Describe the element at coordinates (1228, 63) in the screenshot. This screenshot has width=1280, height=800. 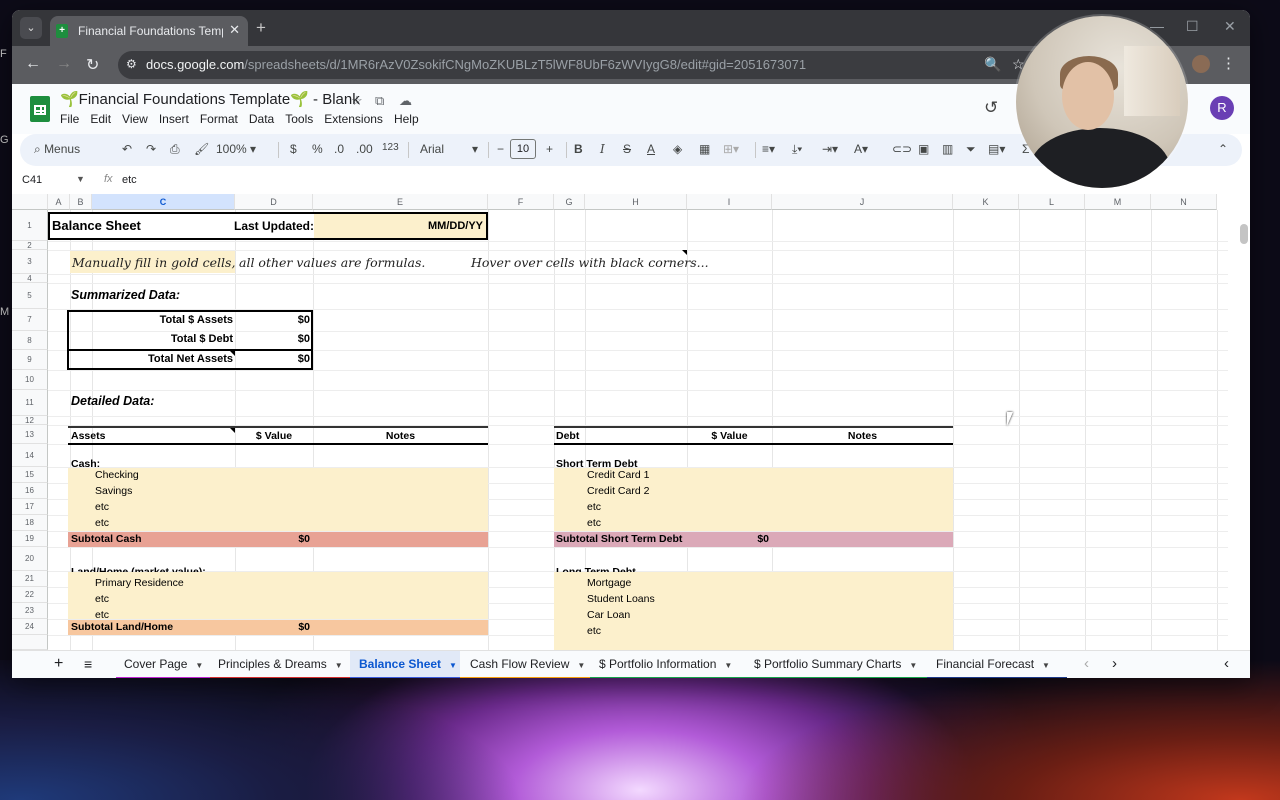
I see `more-options-icon: ⋮` at that location.